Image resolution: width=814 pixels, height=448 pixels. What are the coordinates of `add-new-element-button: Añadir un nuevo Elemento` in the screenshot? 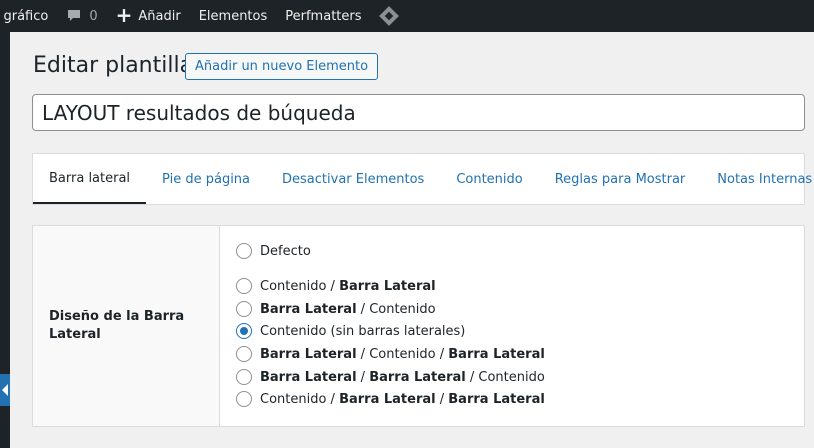 It's located at (282, 66).